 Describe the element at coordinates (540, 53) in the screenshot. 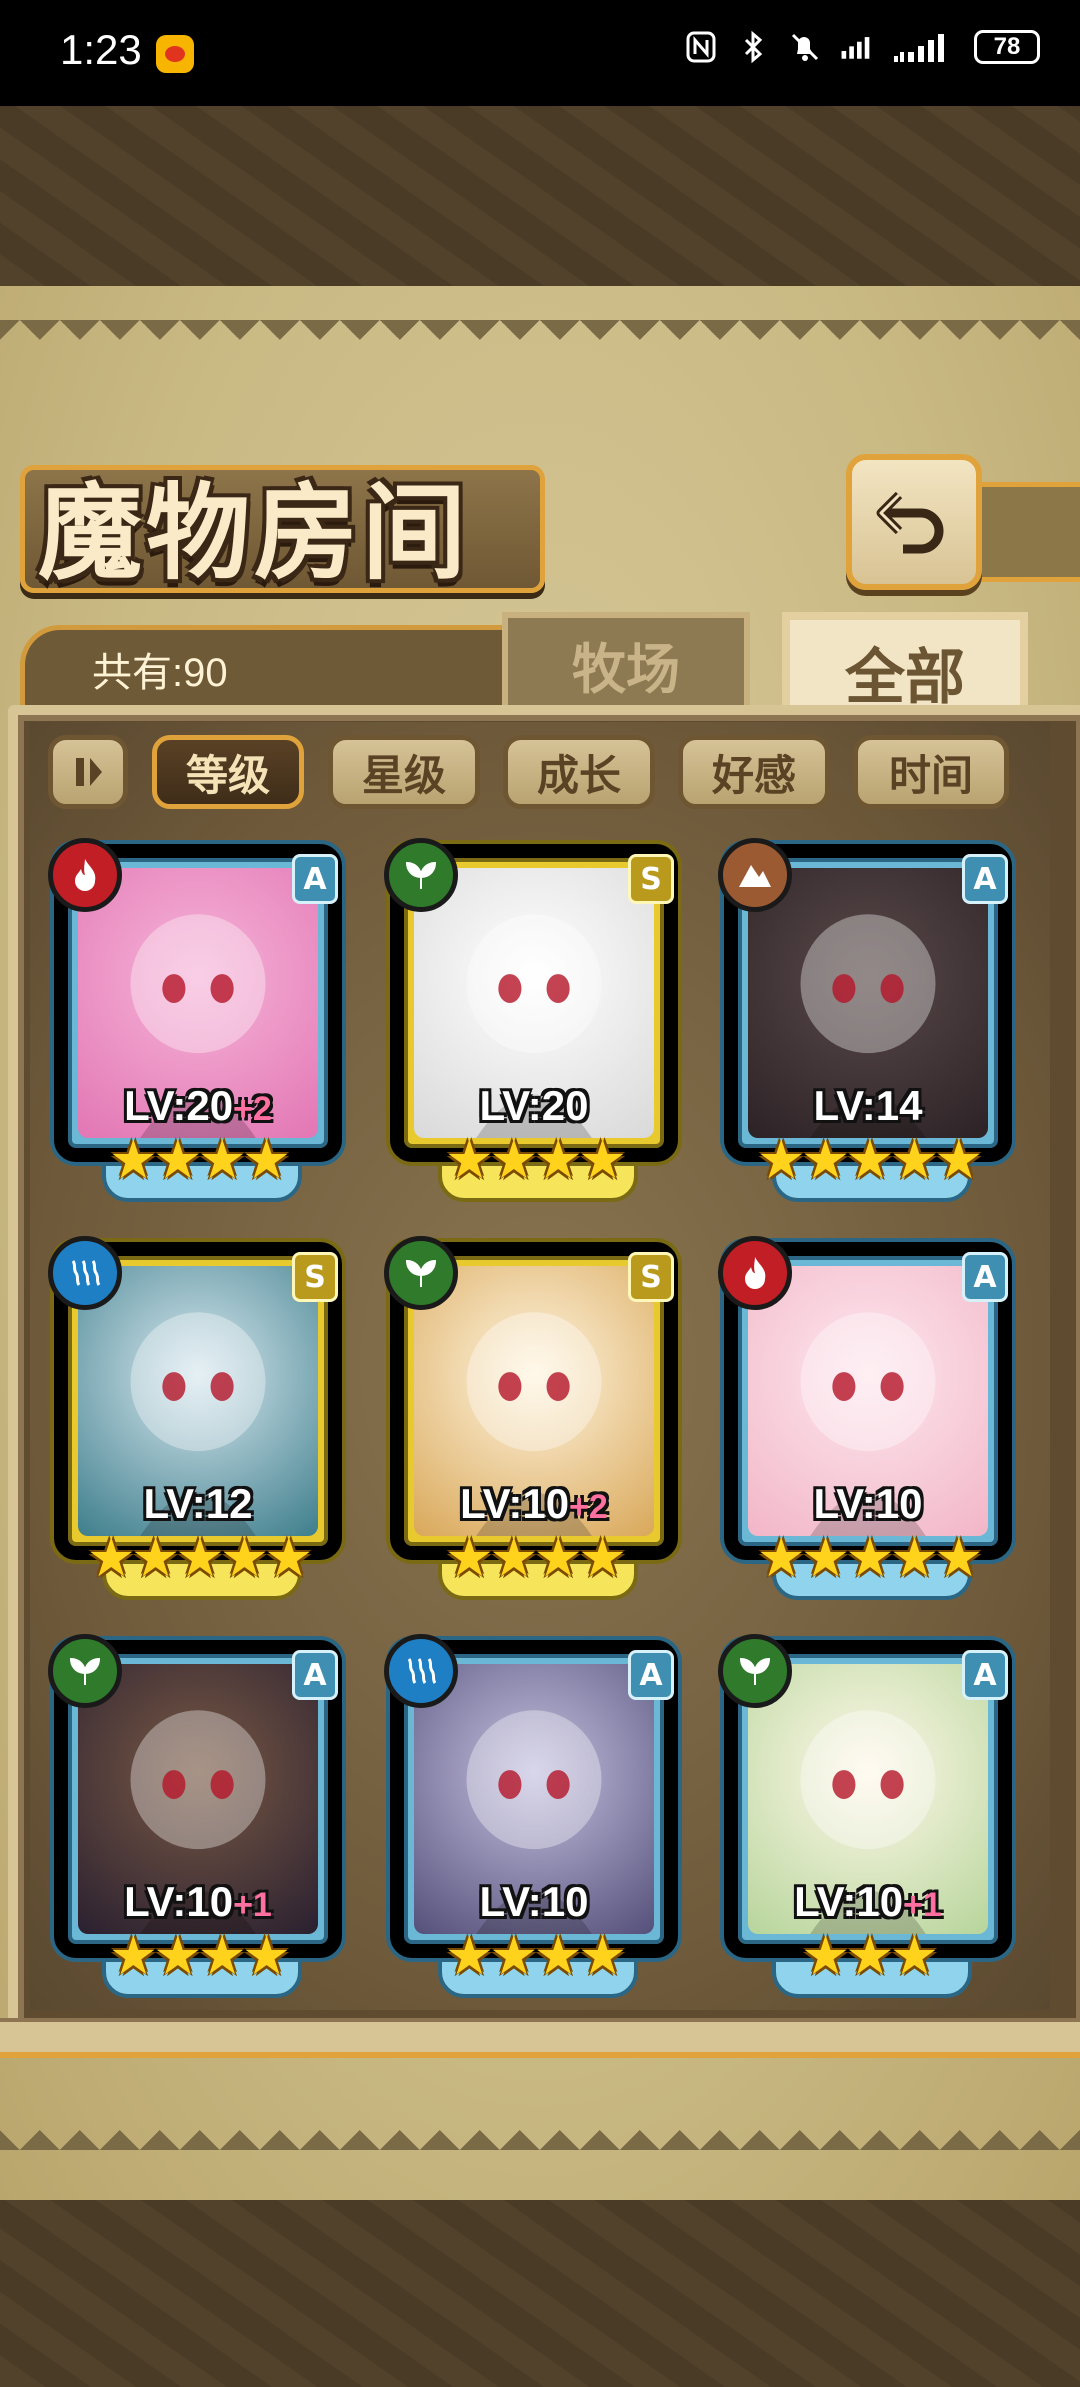

I see `status-bar: 1:23 78` at that location.